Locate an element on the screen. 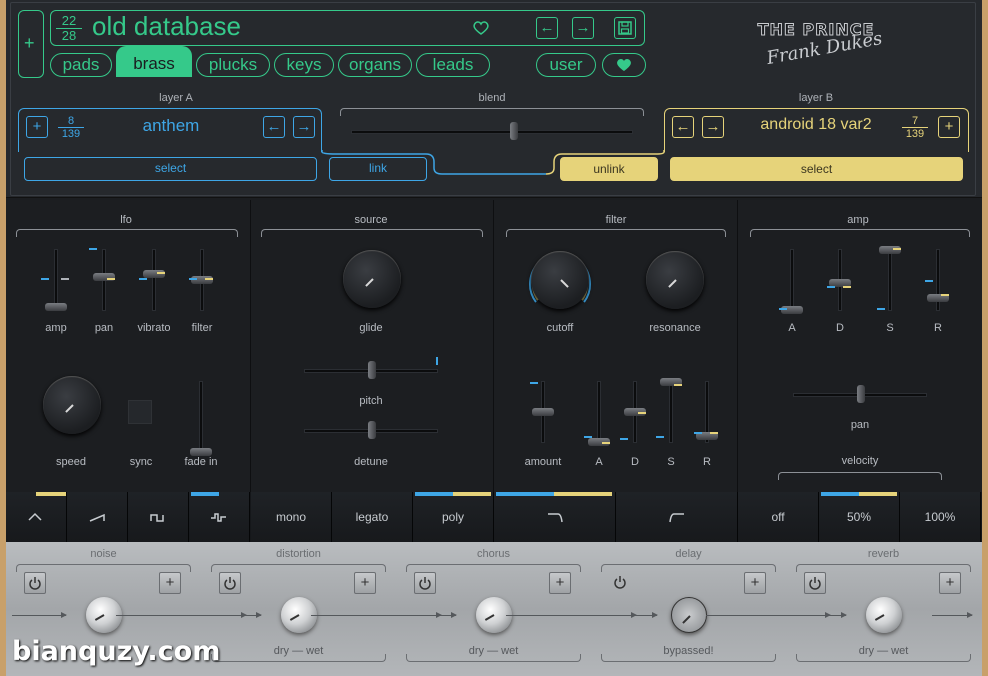 This screenshot has width=988, height=676. category-tab-pads: pads is located at coordinates (81, 65).